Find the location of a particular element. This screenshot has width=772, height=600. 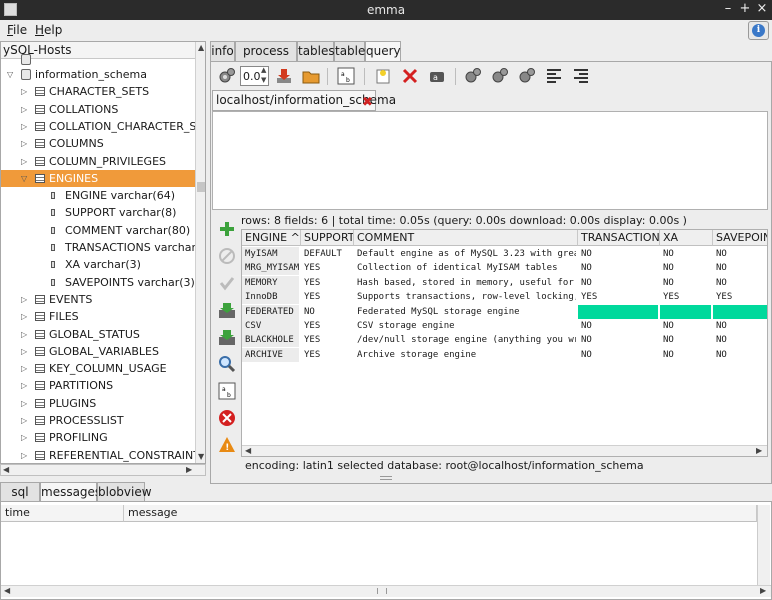

info-button: i is located at coordinates (758, 30).